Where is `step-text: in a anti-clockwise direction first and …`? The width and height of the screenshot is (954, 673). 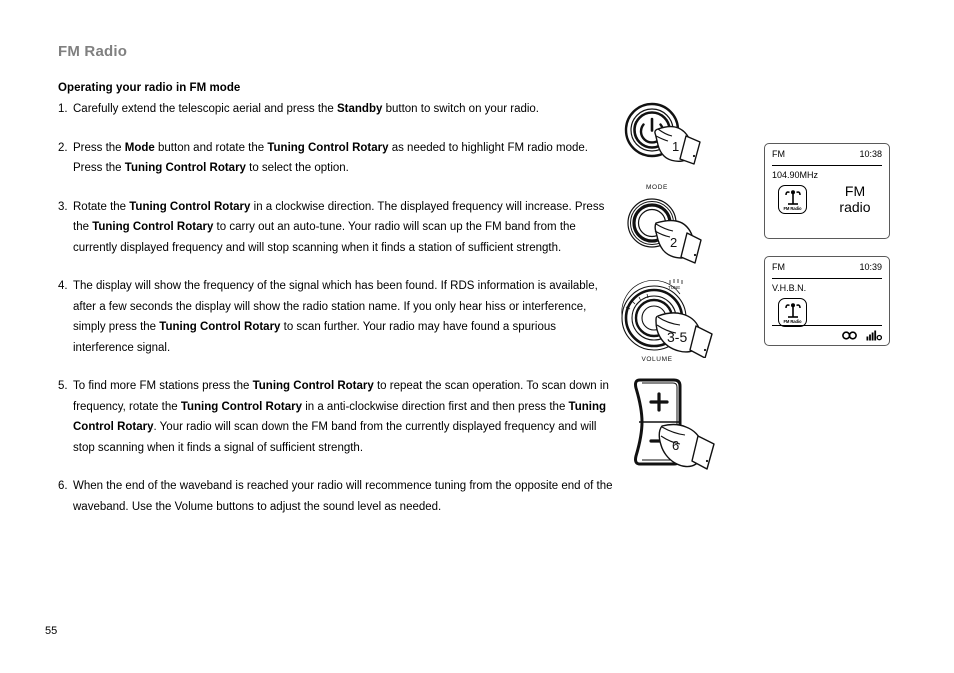 step-text: in a anti-clockwise direction first and … is located at coordinates (435, 406).